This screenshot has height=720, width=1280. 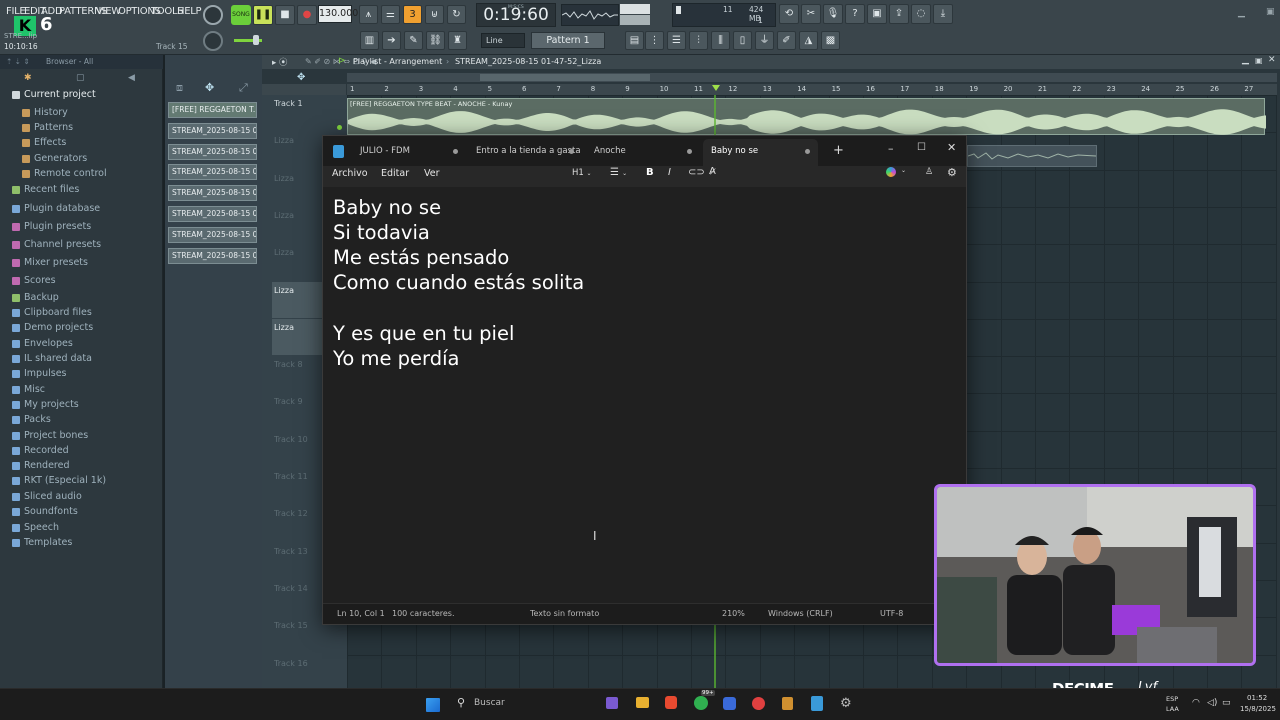 What do you see at coordinates (758, 703) in the screenshot?
I see `chrome-icon` at bounding box center [758, 703].